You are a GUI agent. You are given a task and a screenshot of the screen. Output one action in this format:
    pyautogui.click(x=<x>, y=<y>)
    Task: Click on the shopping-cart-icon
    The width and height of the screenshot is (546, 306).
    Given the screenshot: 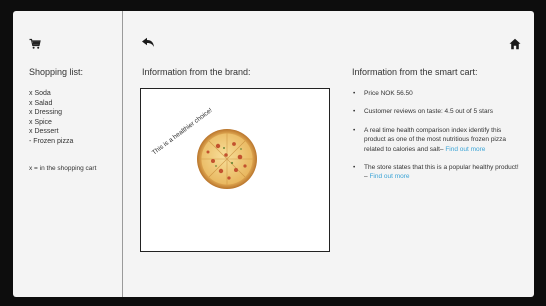 What is the action you would take?
    pyautogui.click(x=35, y=44)
    